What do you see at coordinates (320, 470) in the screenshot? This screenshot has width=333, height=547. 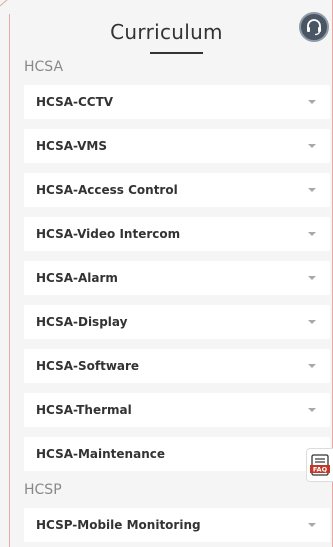 I see `svg-text: FAQ` at bounding box center [320, 470].